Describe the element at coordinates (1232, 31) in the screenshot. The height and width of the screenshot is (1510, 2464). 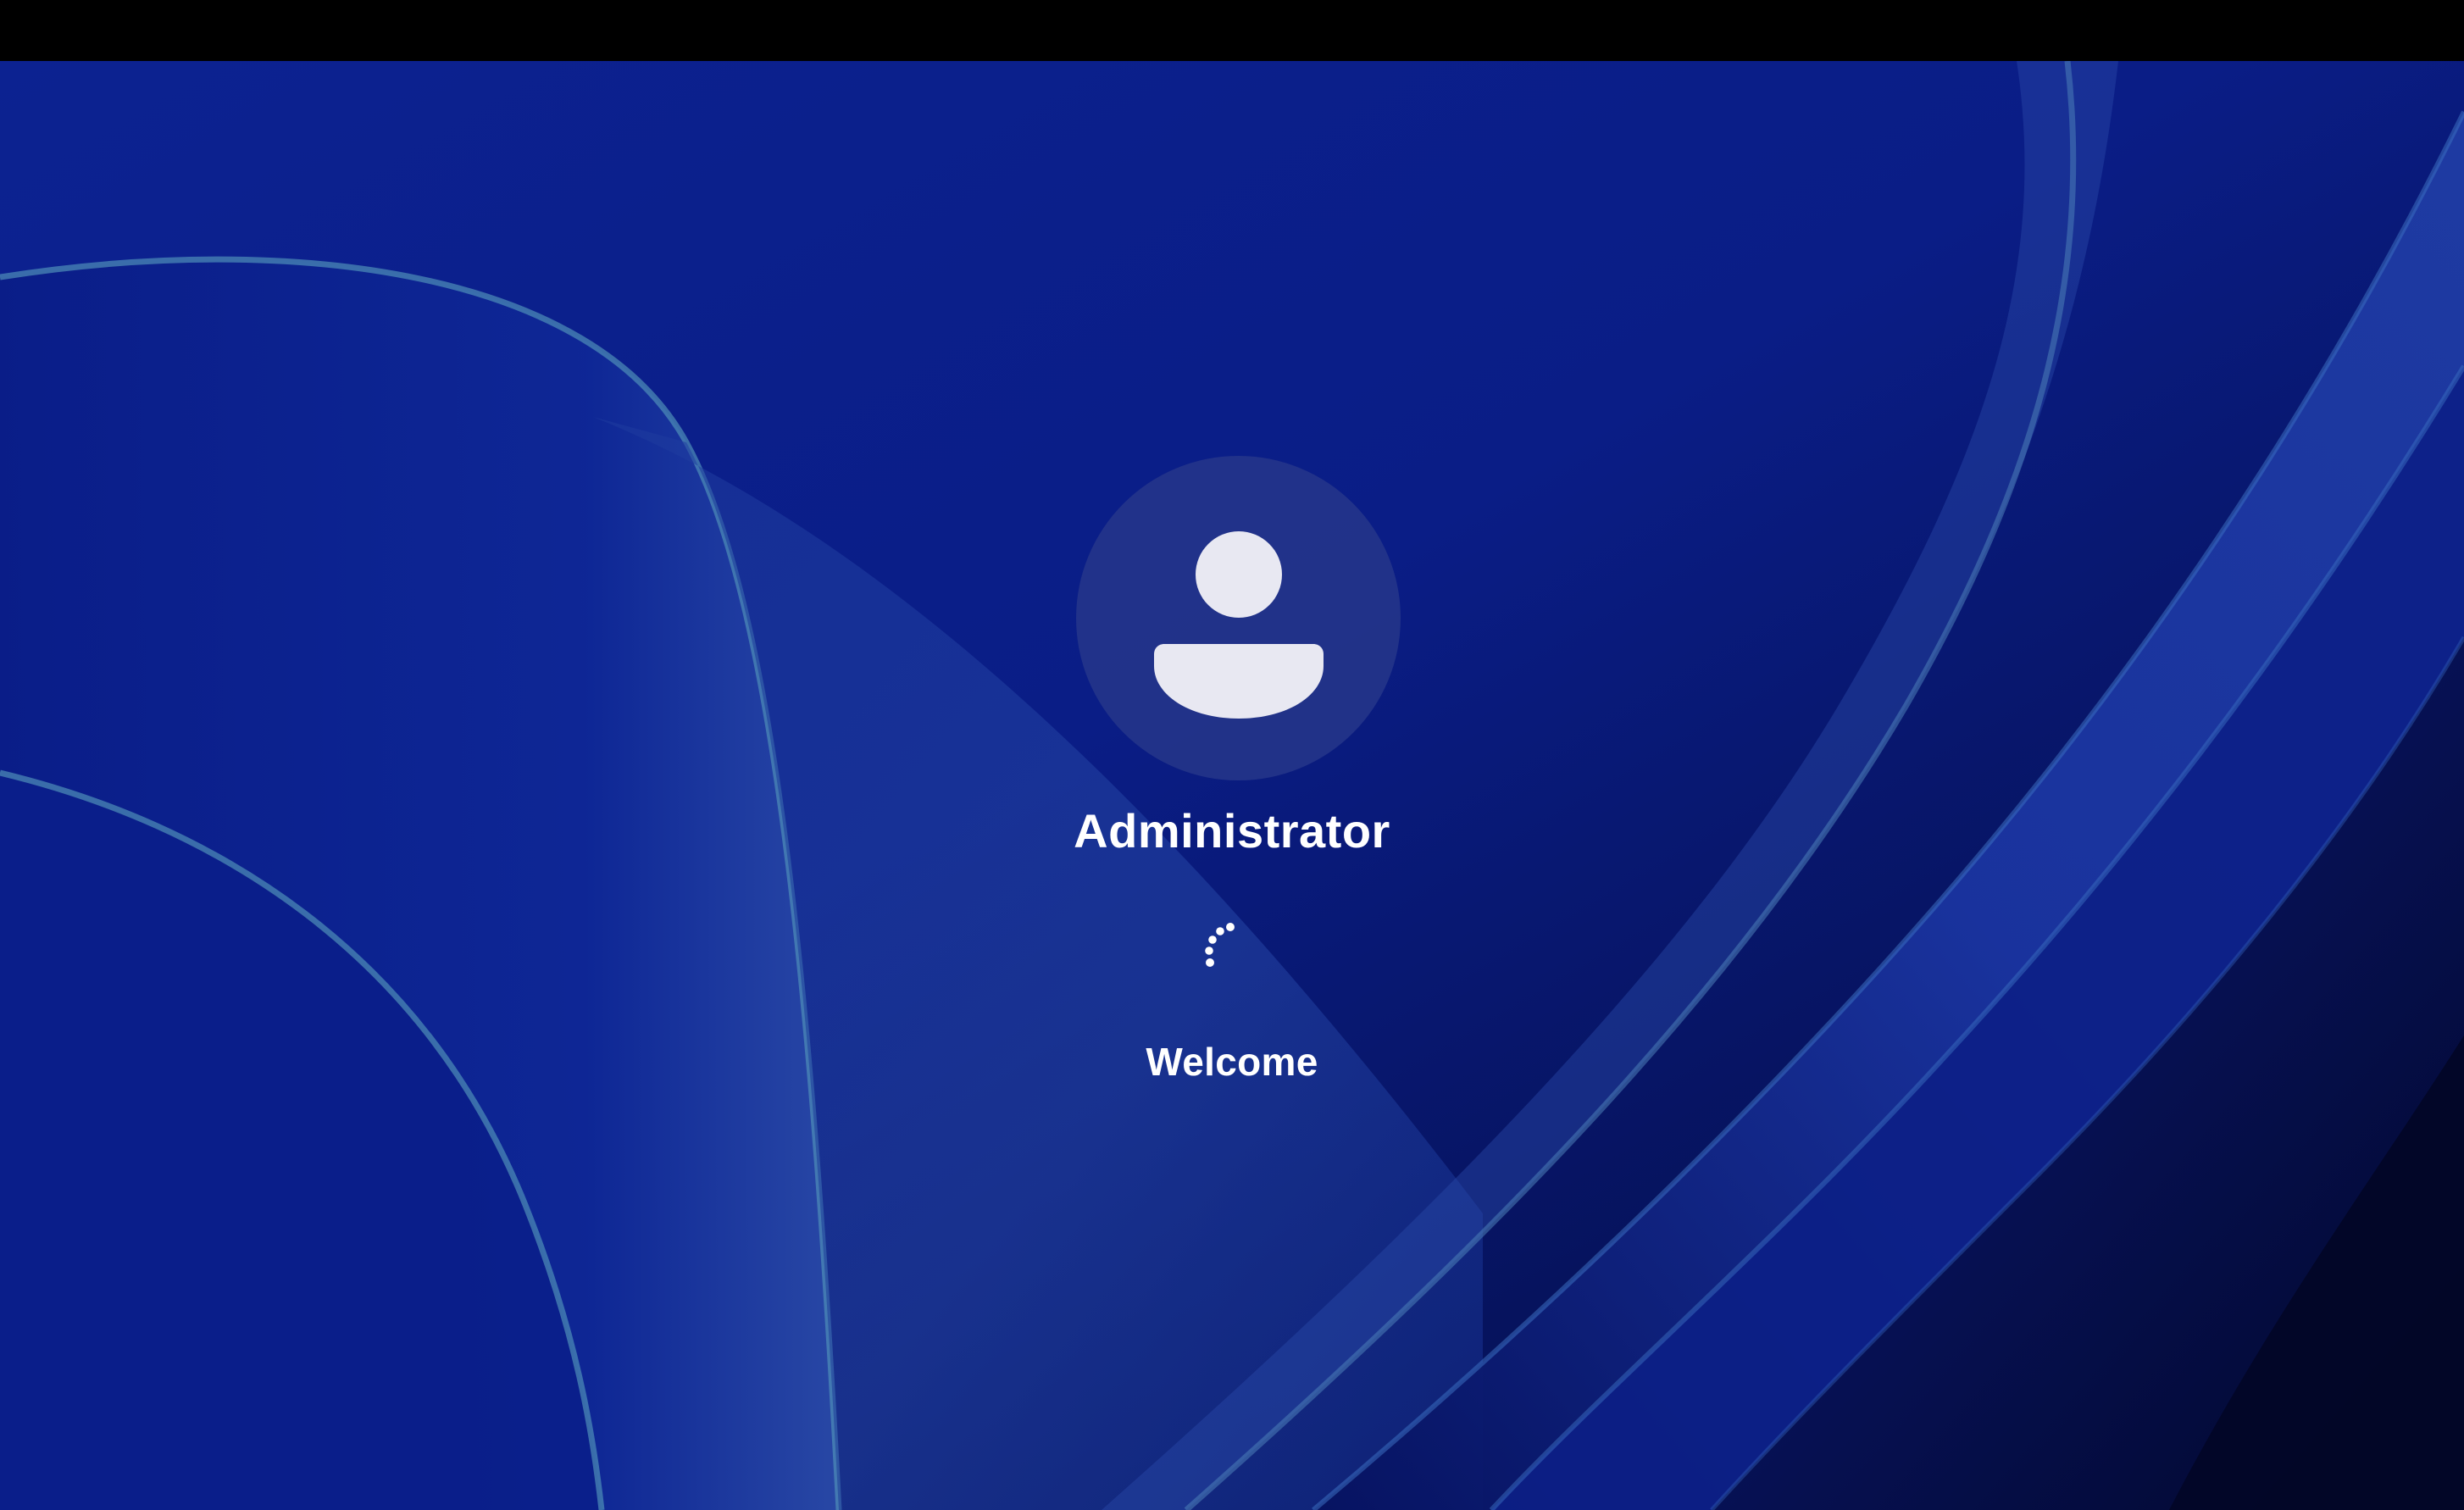
I see `top-black-bar` at that location.